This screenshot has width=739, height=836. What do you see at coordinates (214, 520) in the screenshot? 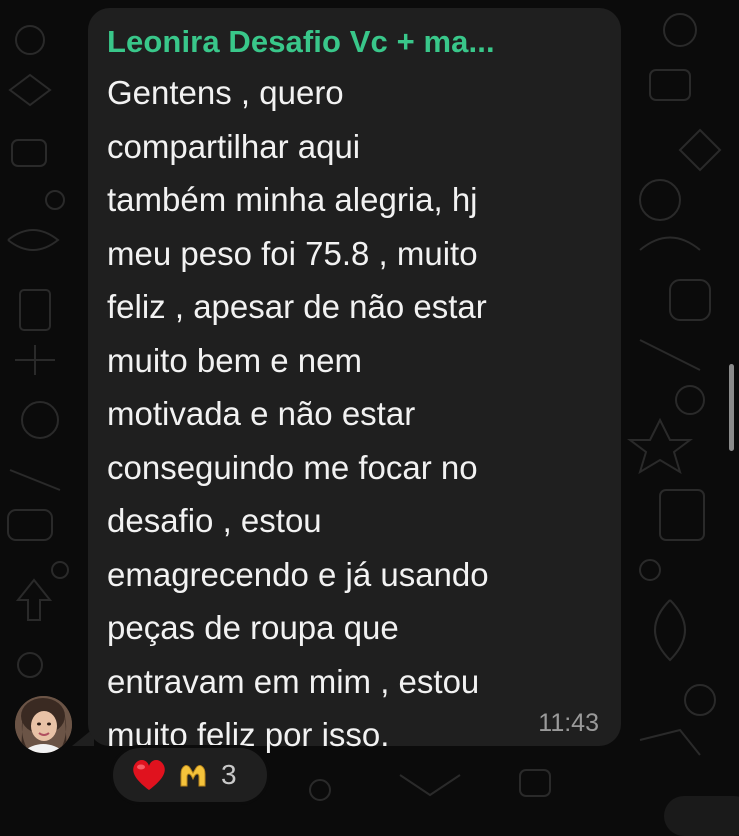
I see `message-line: desafio , estou` at bounding box center [214, 520].